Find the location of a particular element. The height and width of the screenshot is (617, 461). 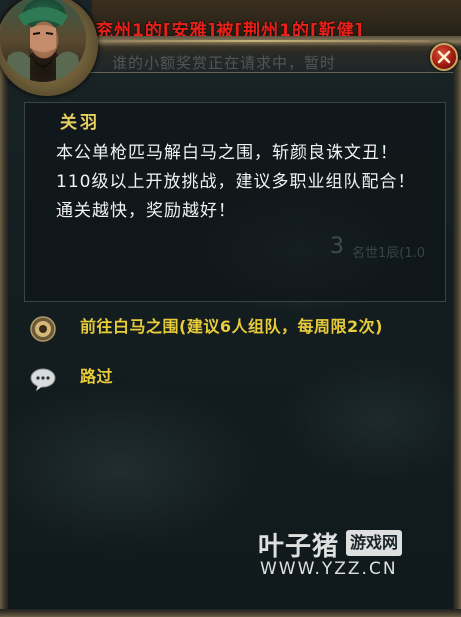

close-button is located at coordinates (444, 57).